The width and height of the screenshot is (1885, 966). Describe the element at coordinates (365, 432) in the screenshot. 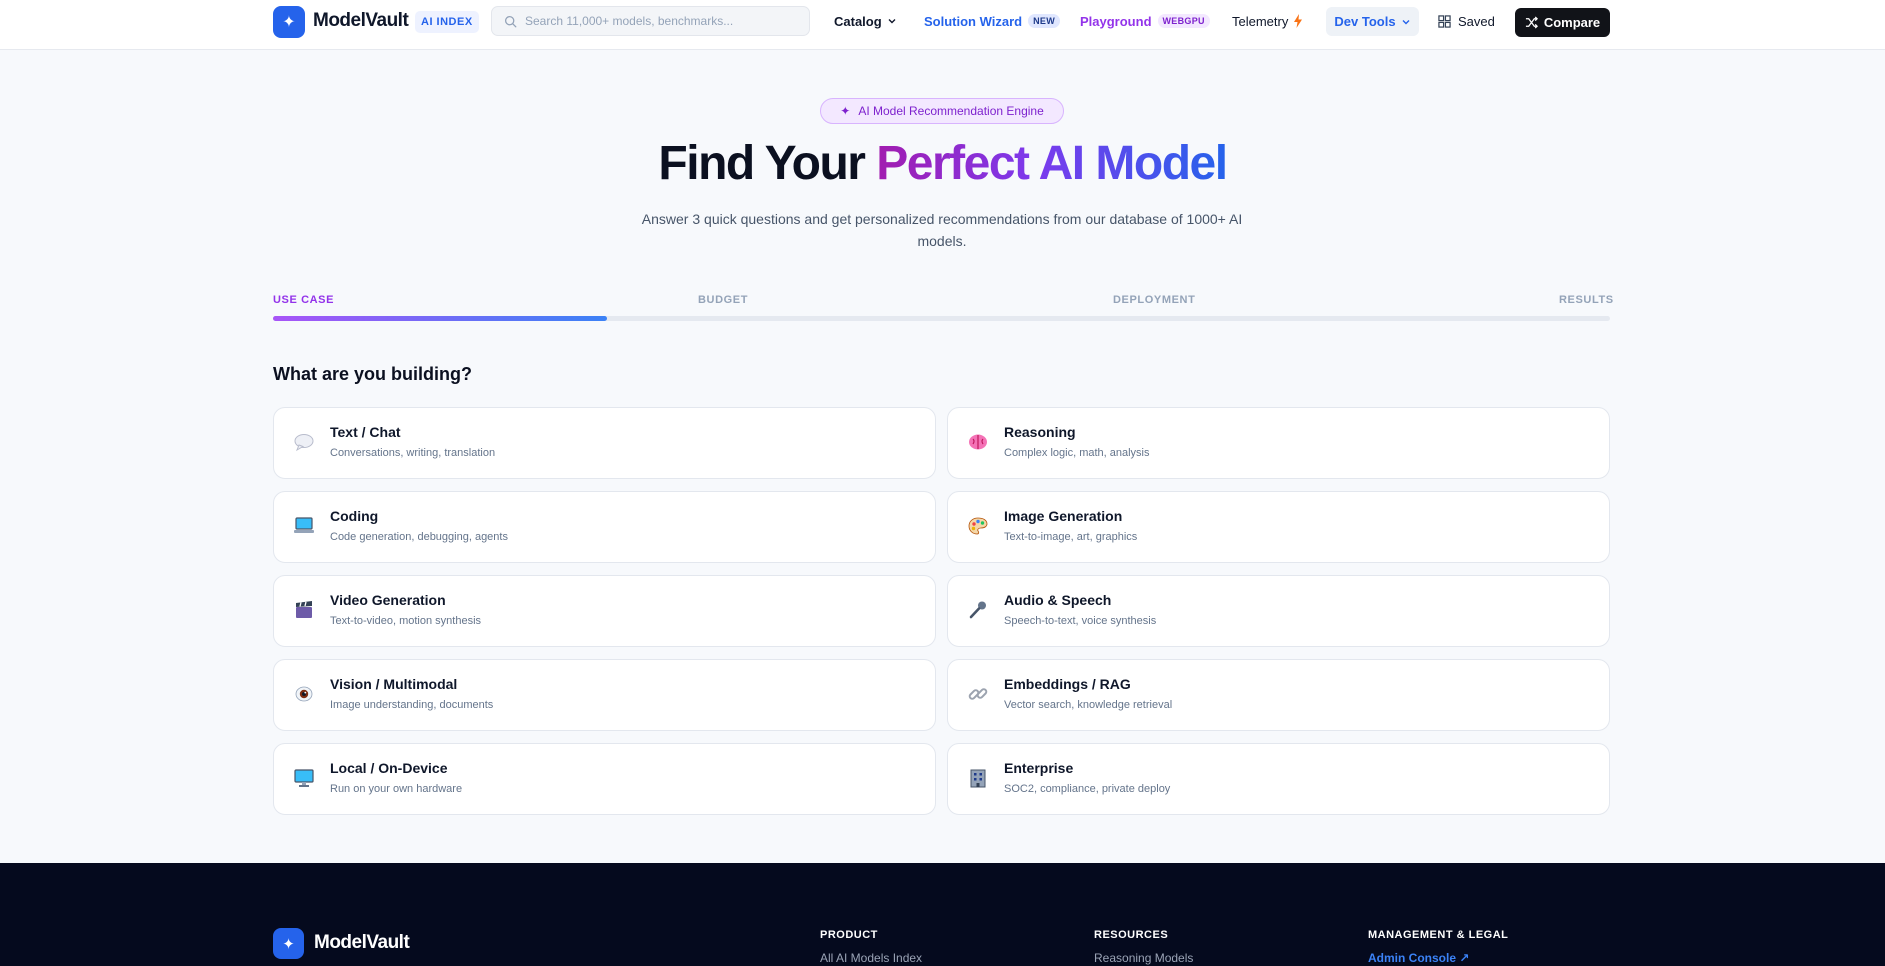

I see `card-title: Text / Chat` at that location.